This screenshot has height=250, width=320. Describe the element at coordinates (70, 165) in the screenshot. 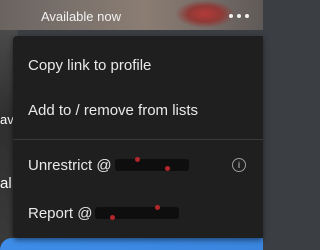

I see `menu-item-label: Unrestrict @` at that location.